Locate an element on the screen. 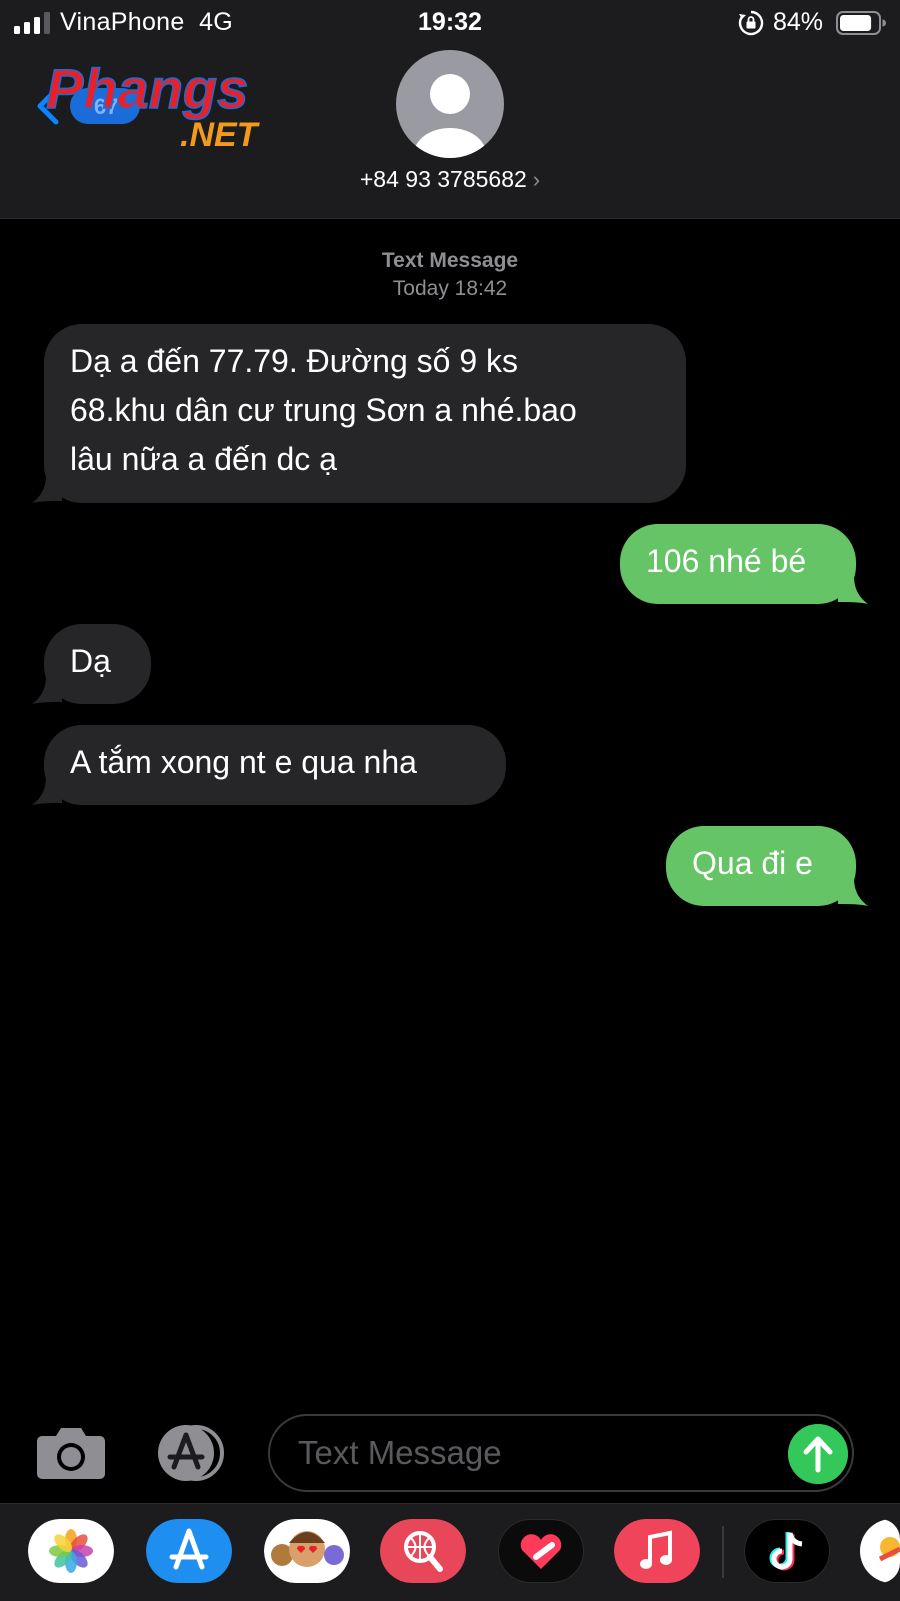 The width and height of the screenshot is (900, 1601). orientation-lock-icon is located at coordinates (751, 23).